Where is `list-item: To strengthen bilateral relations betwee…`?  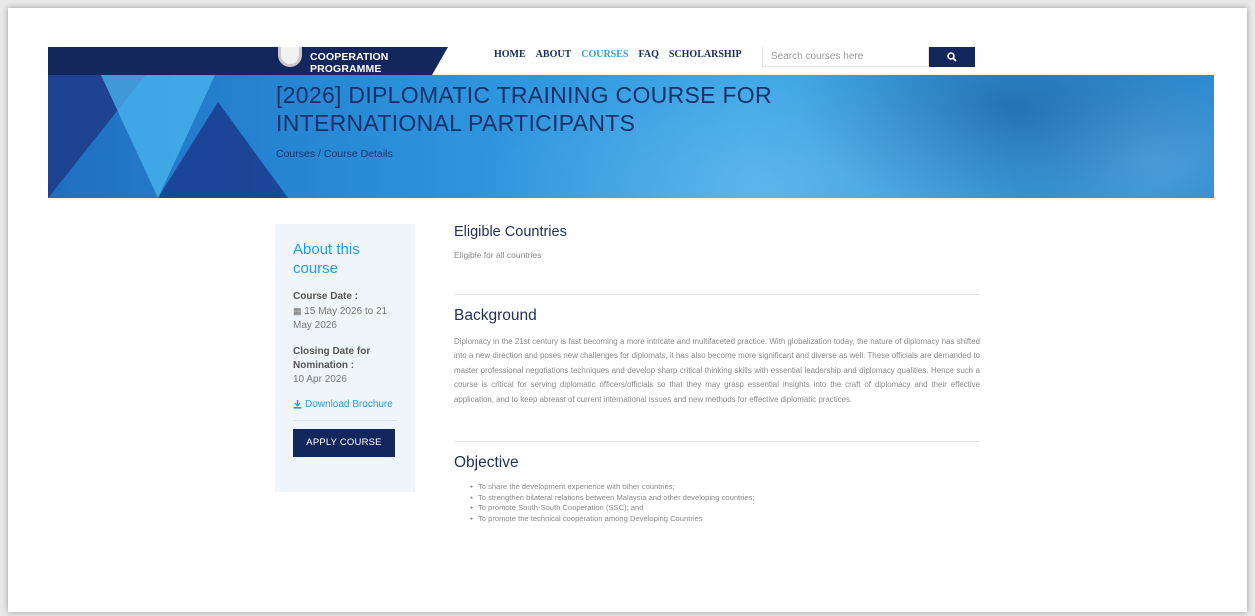 list-item: To strengthen bilateral relations betwee… is located at coordinates (725, 498).